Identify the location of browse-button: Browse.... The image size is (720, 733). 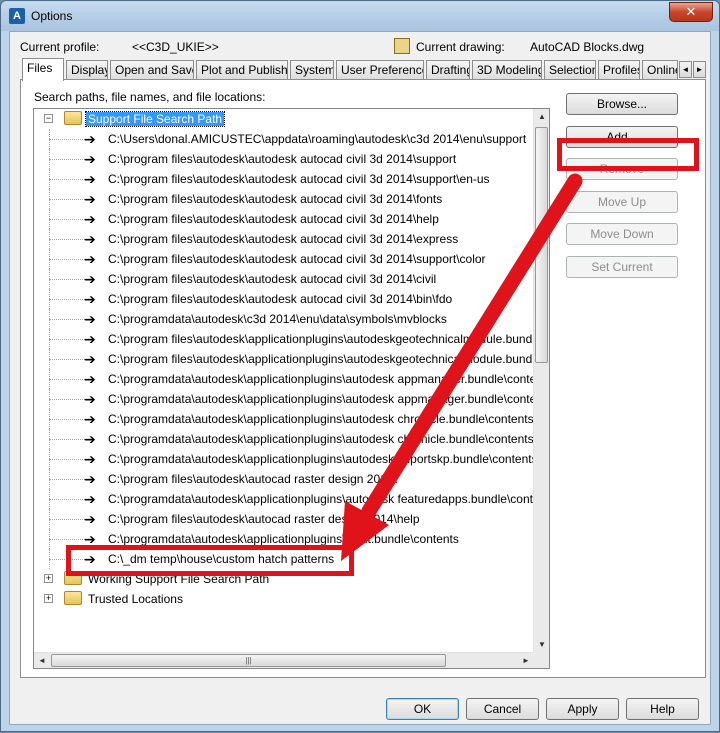
(622, 104).